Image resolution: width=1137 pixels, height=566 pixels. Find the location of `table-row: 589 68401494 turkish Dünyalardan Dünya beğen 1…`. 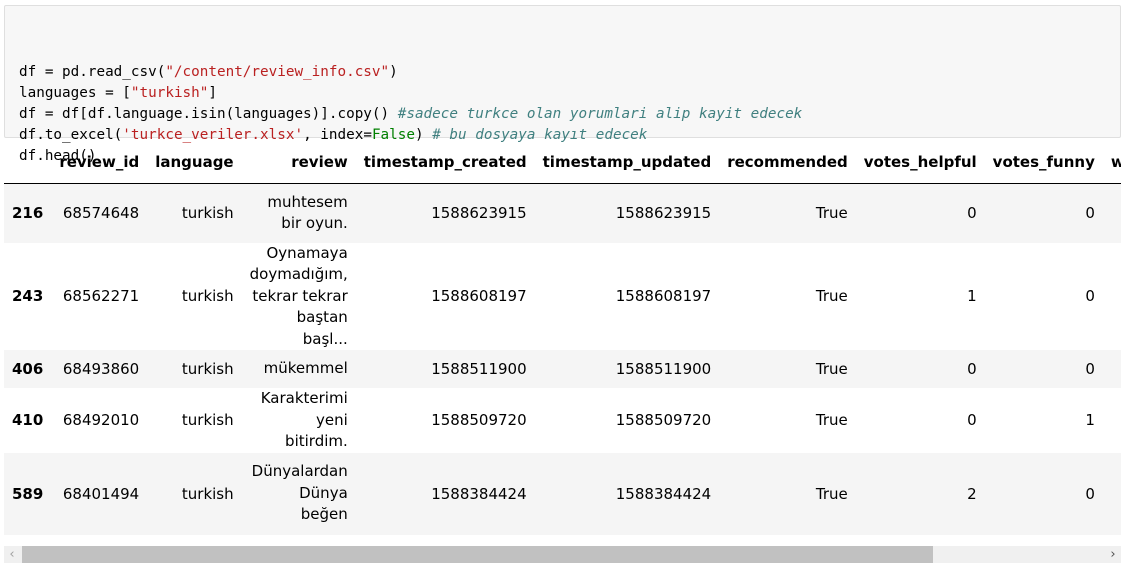

table-row: 589 68401494 turkish Dünyalardan Dünya beğen 1… is located at coordinates (562, 493).